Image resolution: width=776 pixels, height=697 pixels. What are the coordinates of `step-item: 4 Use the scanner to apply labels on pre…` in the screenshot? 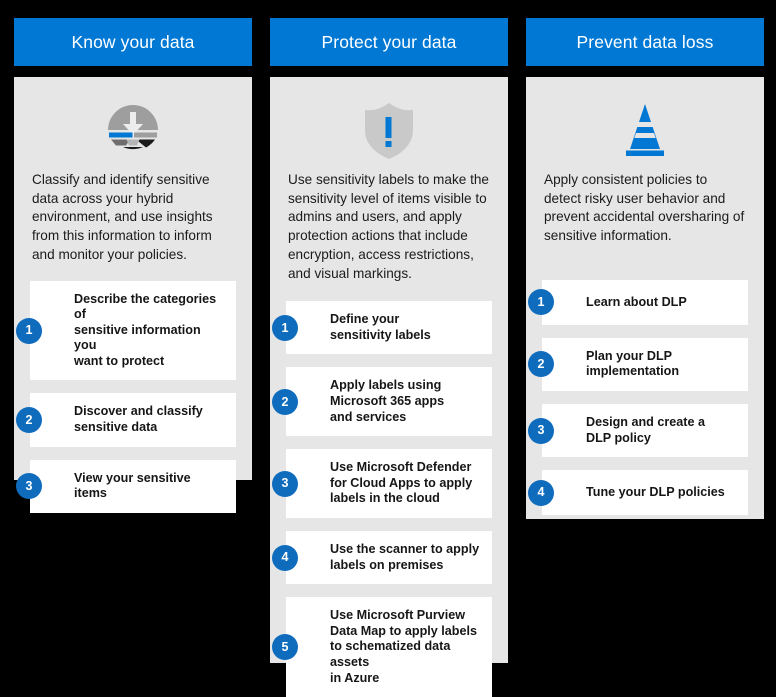 It's located at (382, 557).